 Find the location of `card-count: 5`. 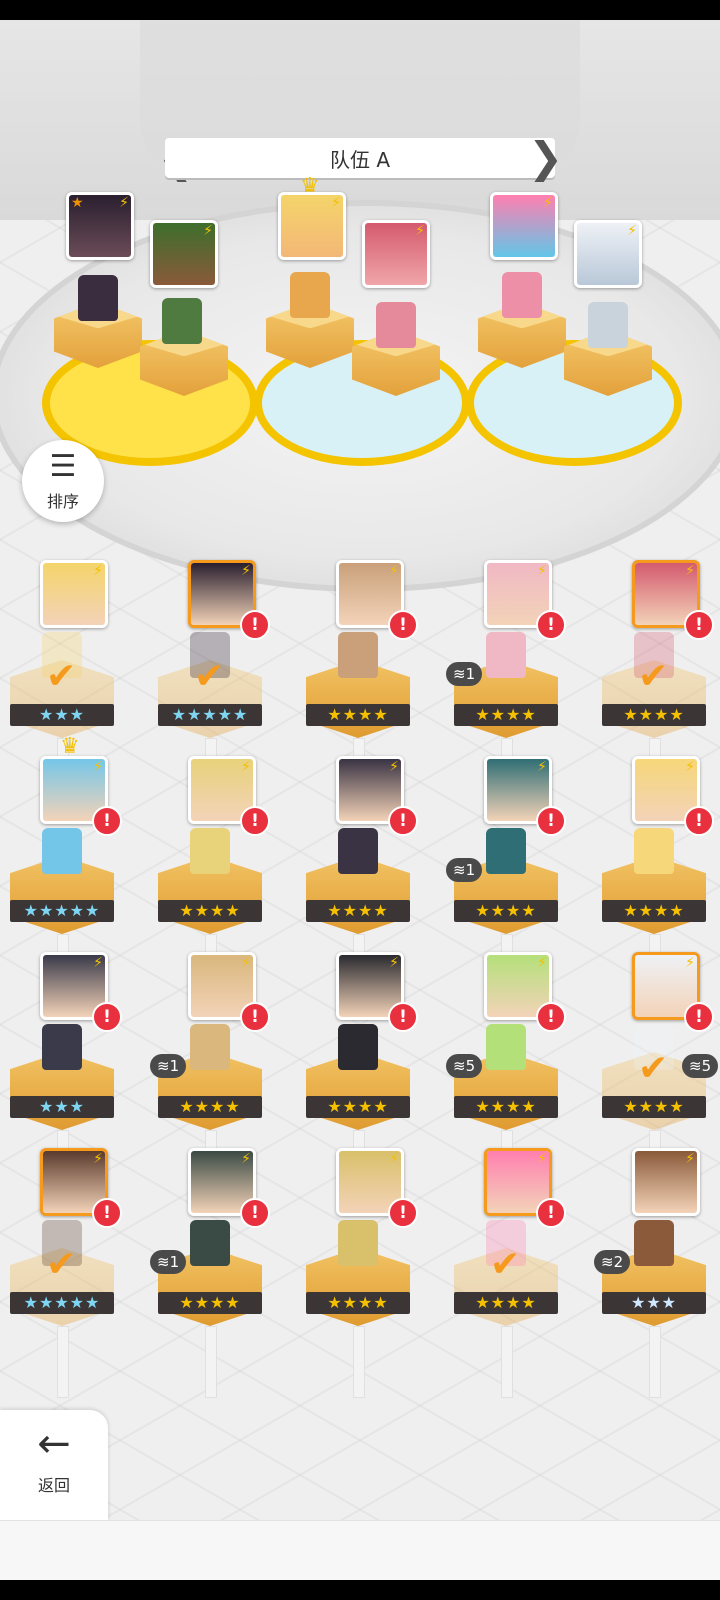

card-count: 5 is located at coordinates (706, 1066).